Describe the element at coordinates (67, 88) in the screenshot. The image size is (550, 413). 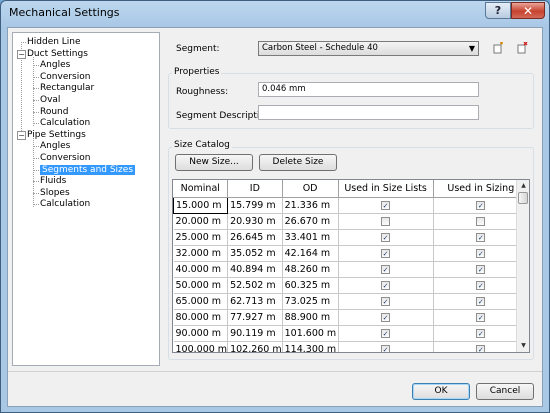
I see `tree-item-rectangular: Rectangular` at that location.